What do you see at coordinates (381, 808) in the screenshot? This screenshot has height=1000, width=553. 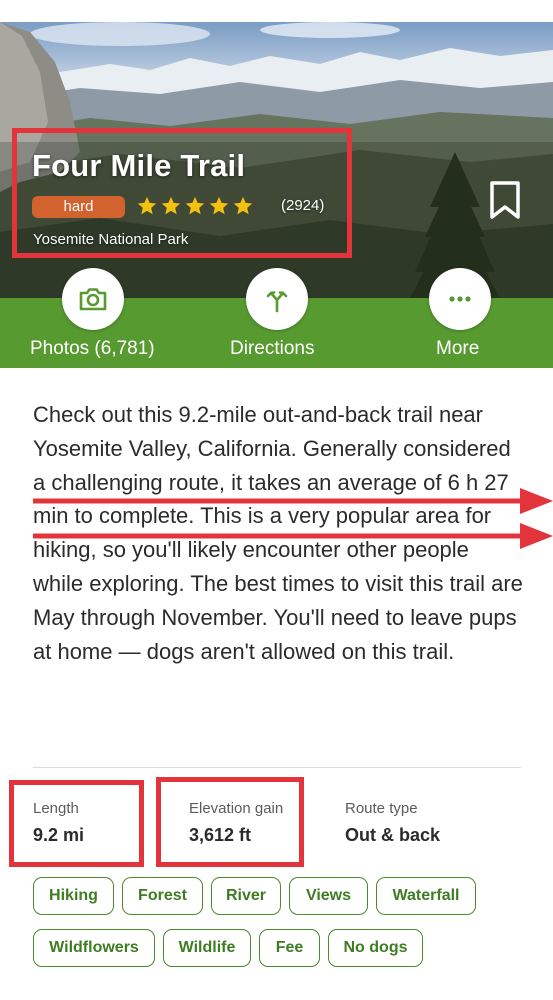 I see `stat-route-label: Route type` at bounding box center [381, 808].